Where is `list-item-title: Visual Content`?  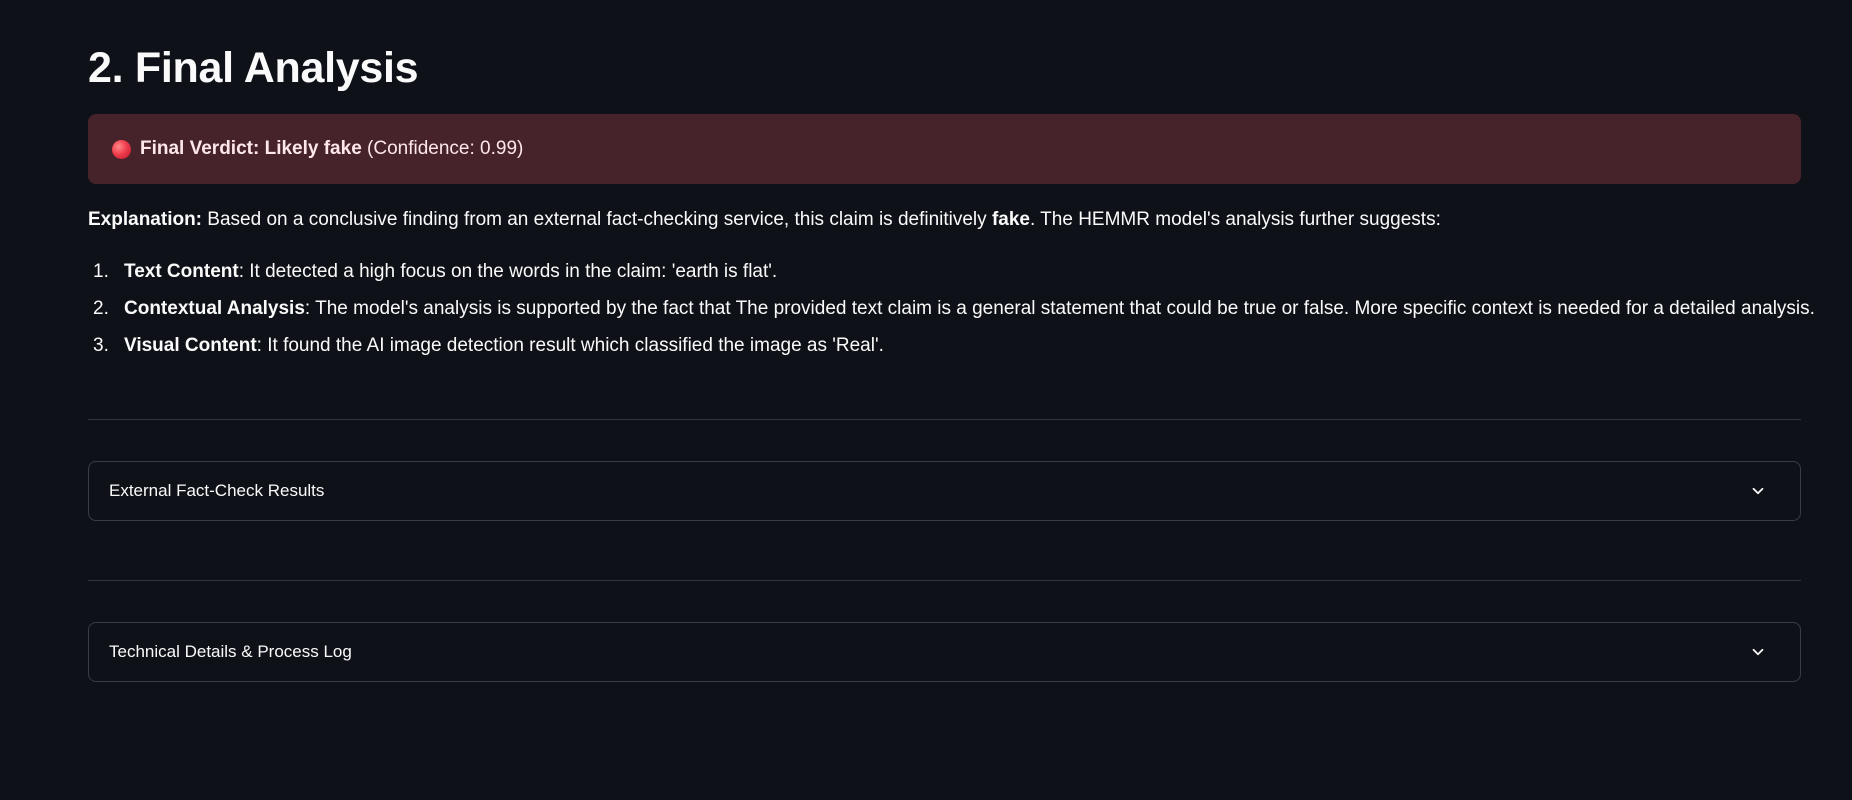 list-item-title: Visual Content is located at coordinates (190, 345).